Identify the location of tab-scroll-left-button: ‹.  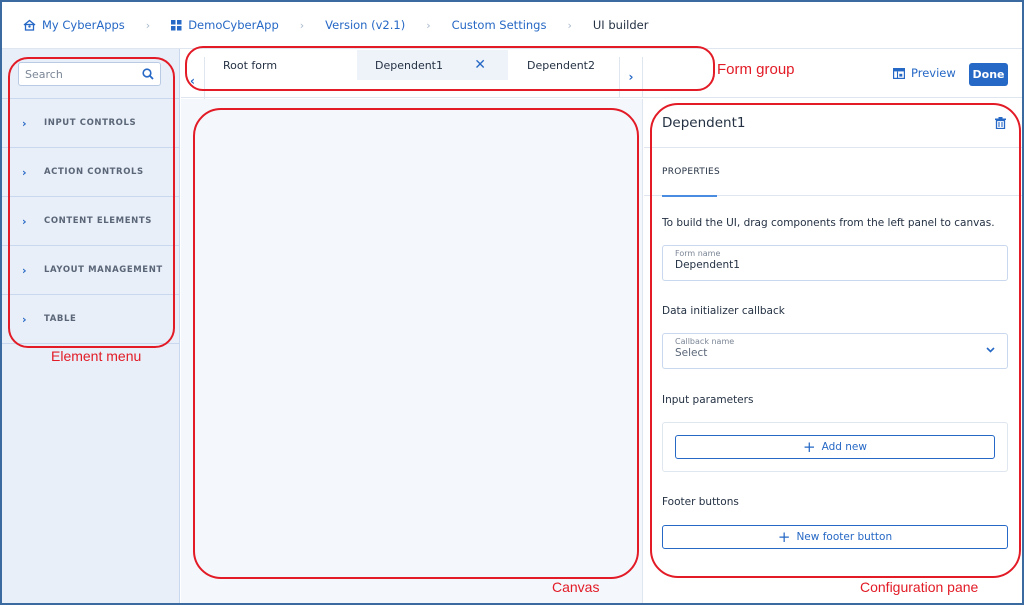
(193, 81).